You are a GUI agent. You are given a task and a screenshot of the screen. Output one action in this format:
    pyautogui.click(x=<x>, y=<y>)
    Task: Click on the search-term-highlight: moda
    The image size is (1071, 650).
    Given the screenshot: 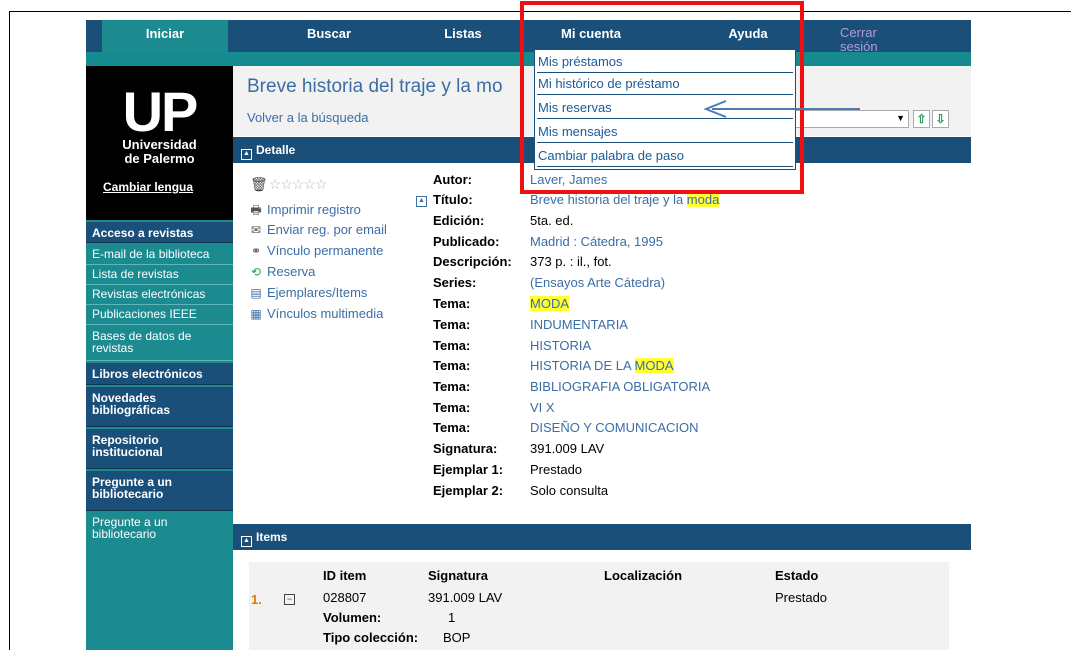 What is the action you would take?
    pyautogui.click(x=703, y=199)
    